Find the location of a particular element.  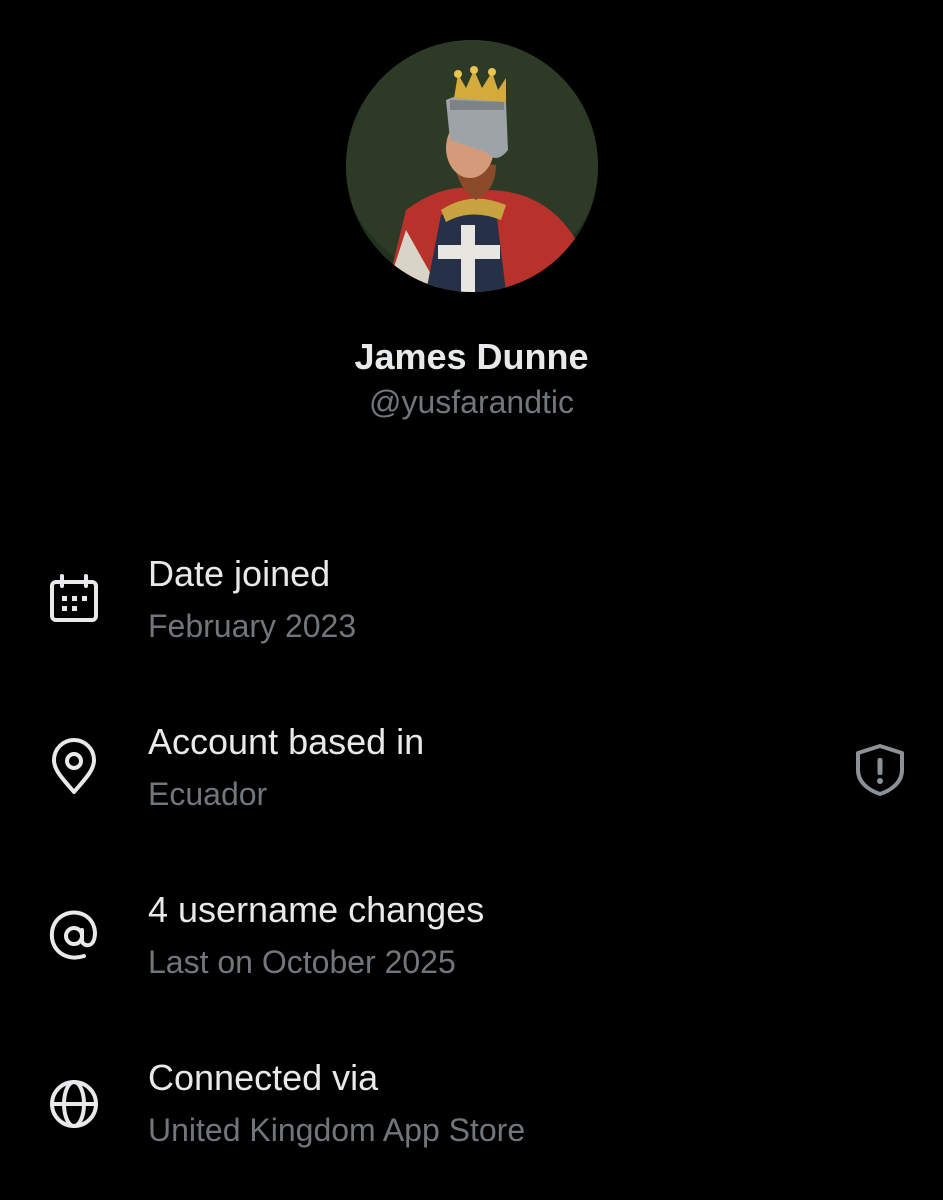

info-row-title: Account based in is located at coordinates (286, 741).